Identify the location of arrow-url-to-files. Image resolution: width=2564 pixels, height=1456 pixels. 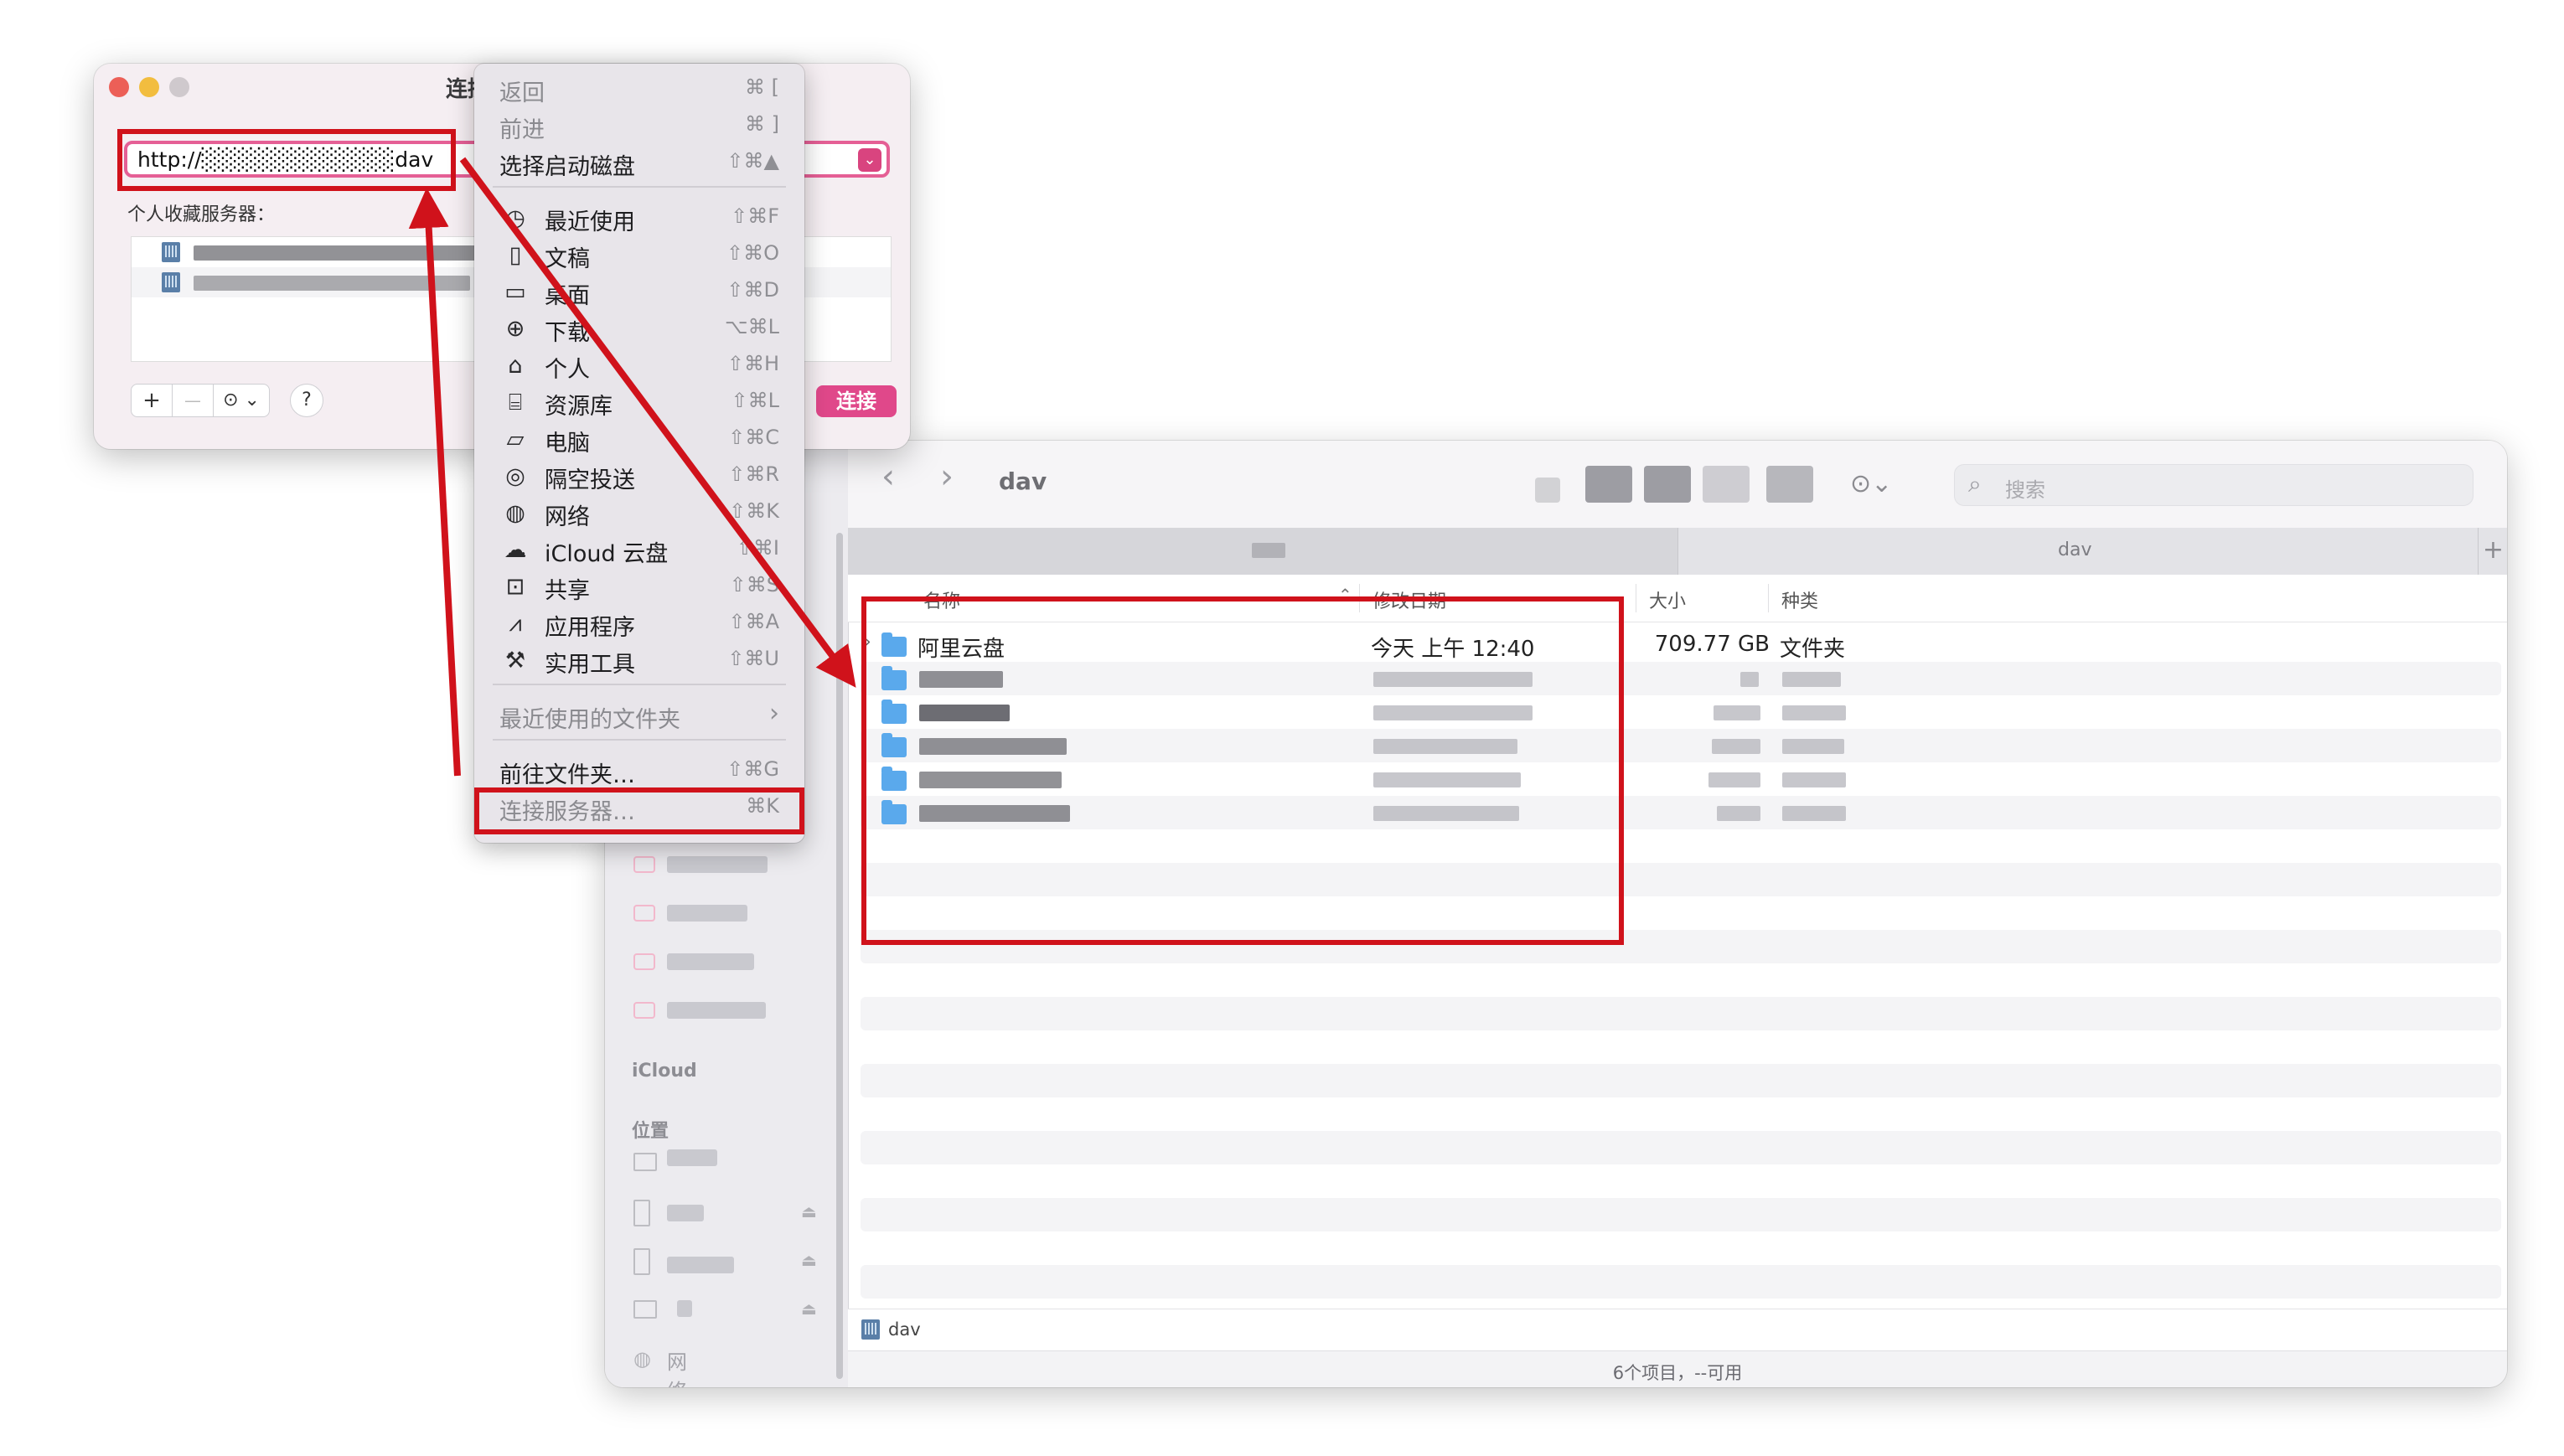
(657, 422).